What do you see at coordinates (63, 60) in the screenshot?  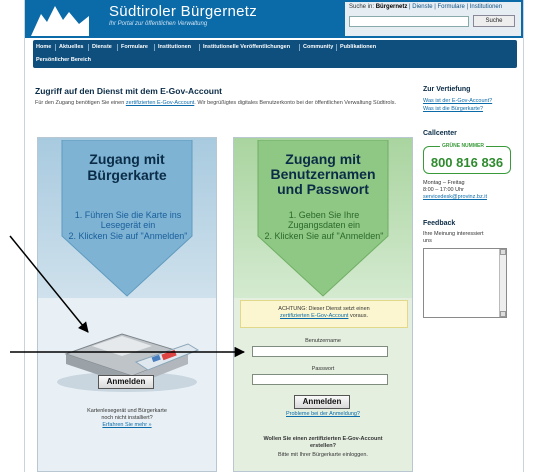 I see `nav-item-persoenlicher-bereich: Persönlicher Bereich` at bounding box center [63, 60].